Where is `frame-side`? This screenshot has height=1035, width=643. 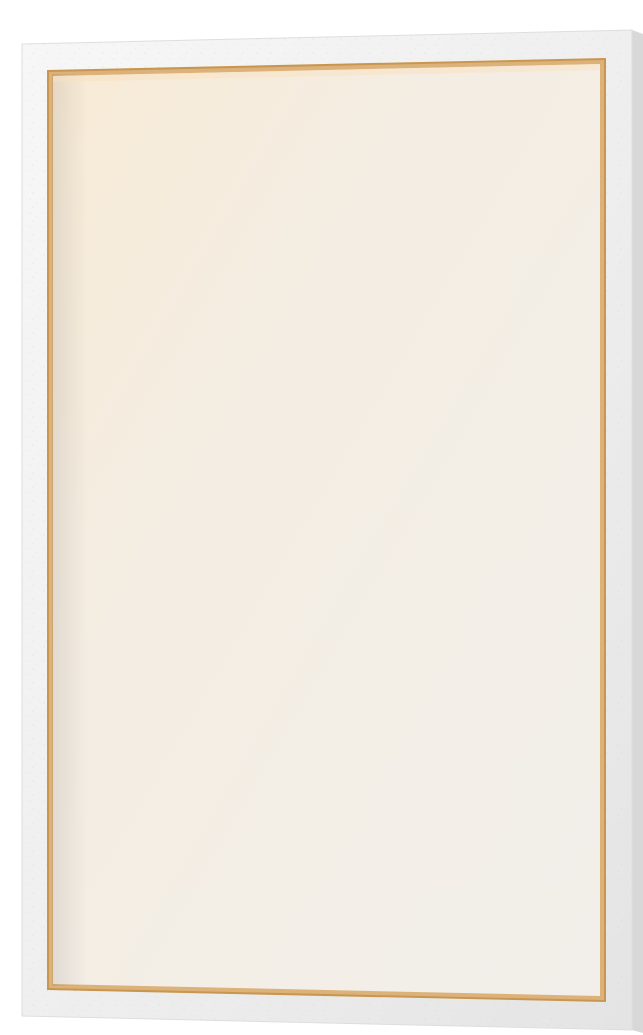
frame-side is located at coordinates (637, 531).